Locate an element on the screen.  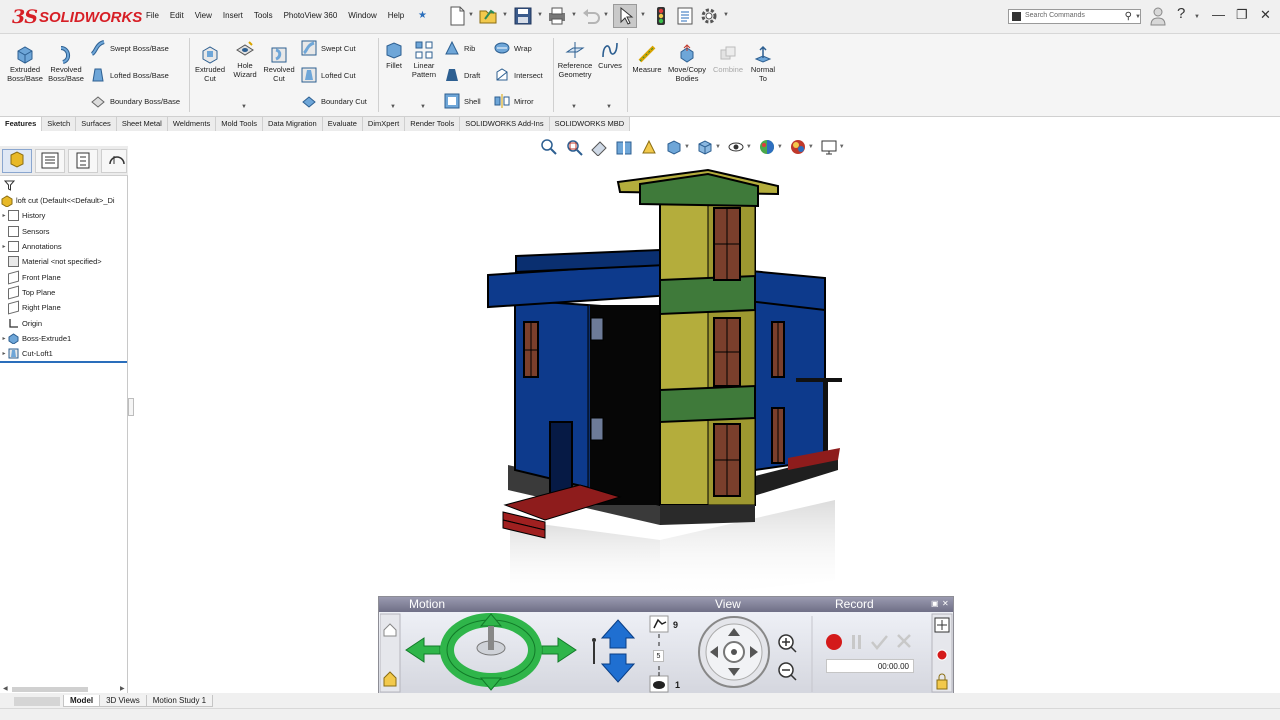
new-document-icon is located at coordinates (457, 16).